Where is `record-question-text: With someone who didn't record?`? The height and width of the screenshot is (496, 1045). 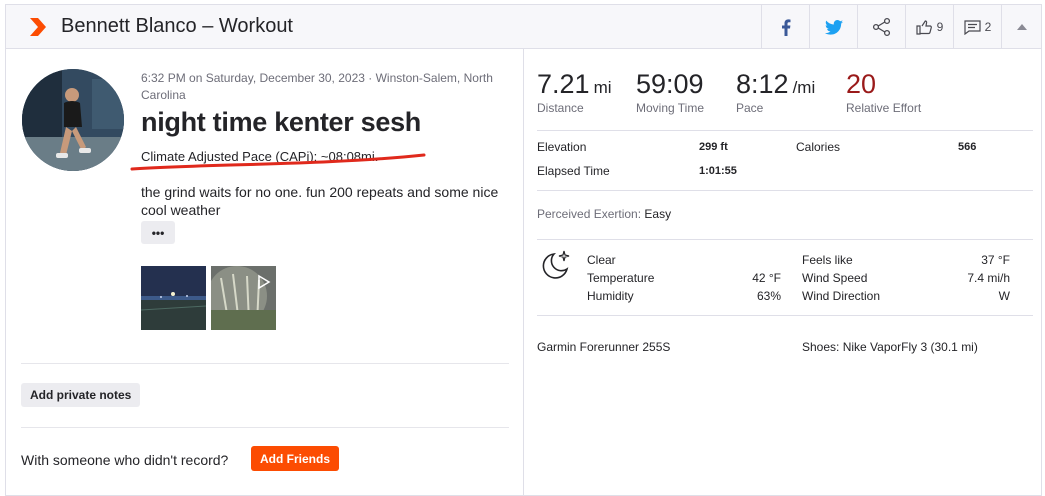 record-question-text: With someone who didn't record? is located at coordinates (125, 460).